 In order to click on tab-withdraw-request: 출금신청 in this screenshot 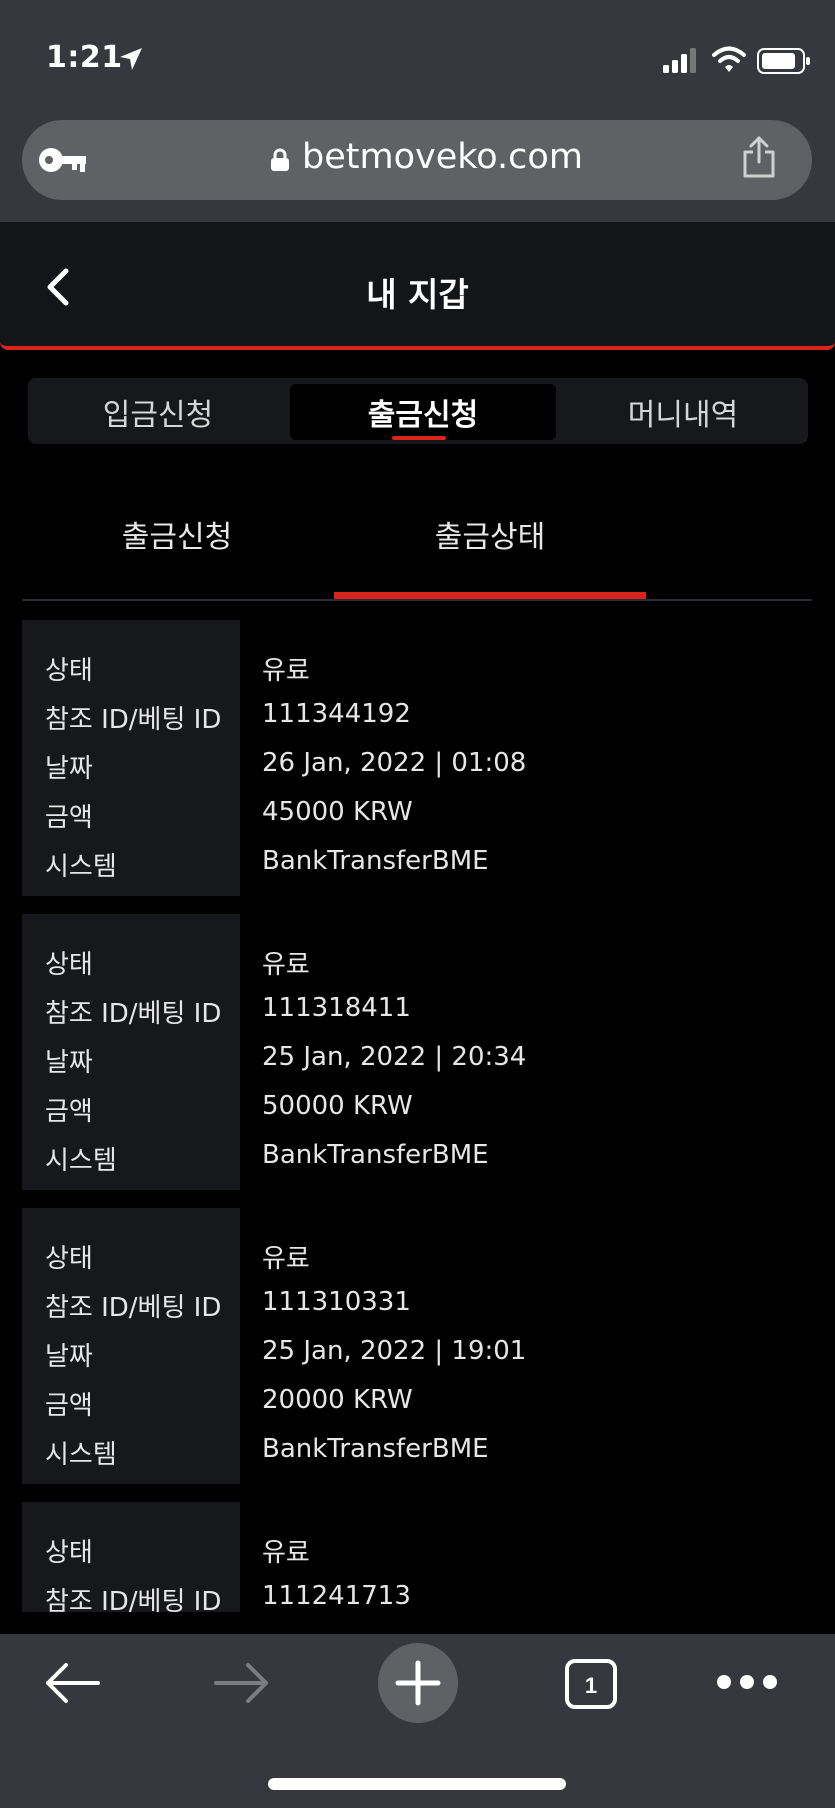, I will do `click(423, 412)`.